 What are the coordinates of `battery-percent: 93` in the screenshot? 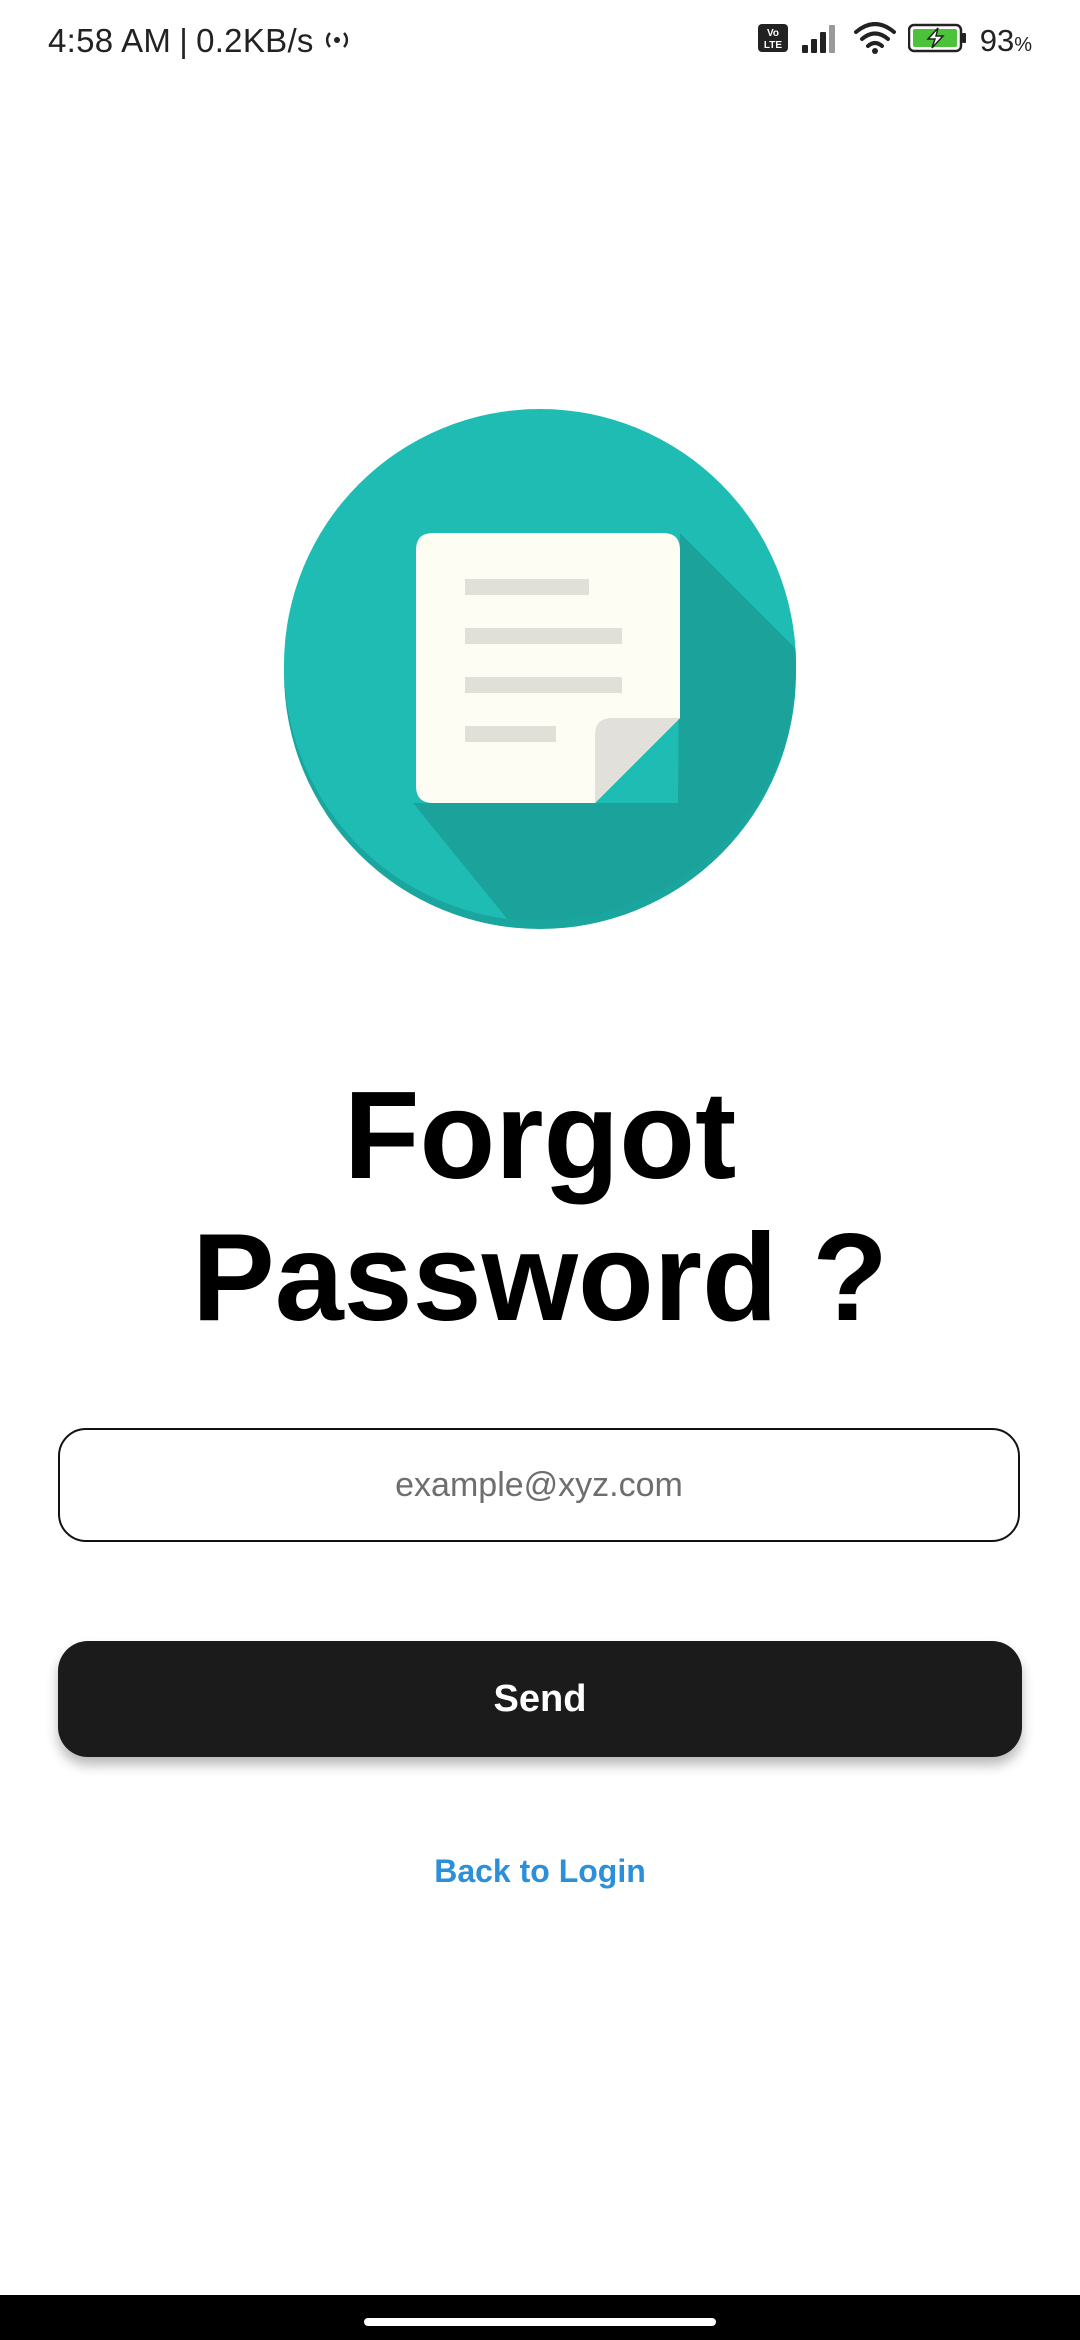 It's located at (997, 40).